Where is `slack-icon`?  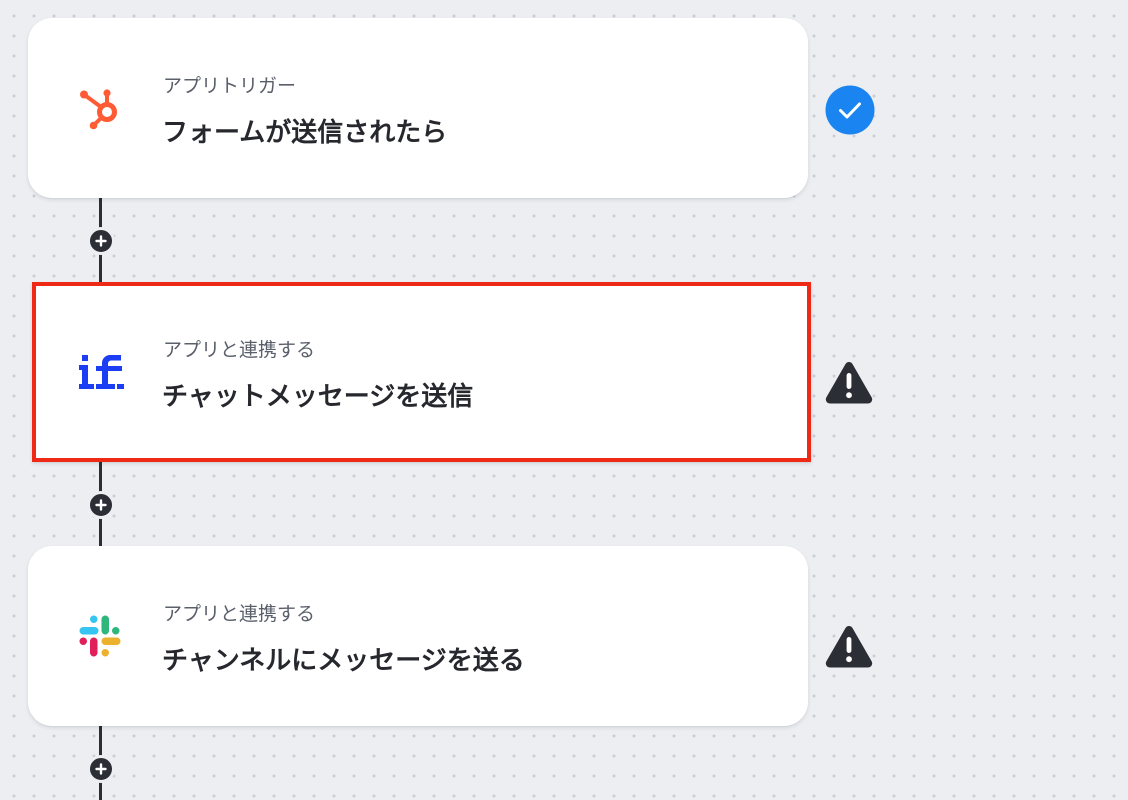 slack-icon is located at coordinates (100, 636).